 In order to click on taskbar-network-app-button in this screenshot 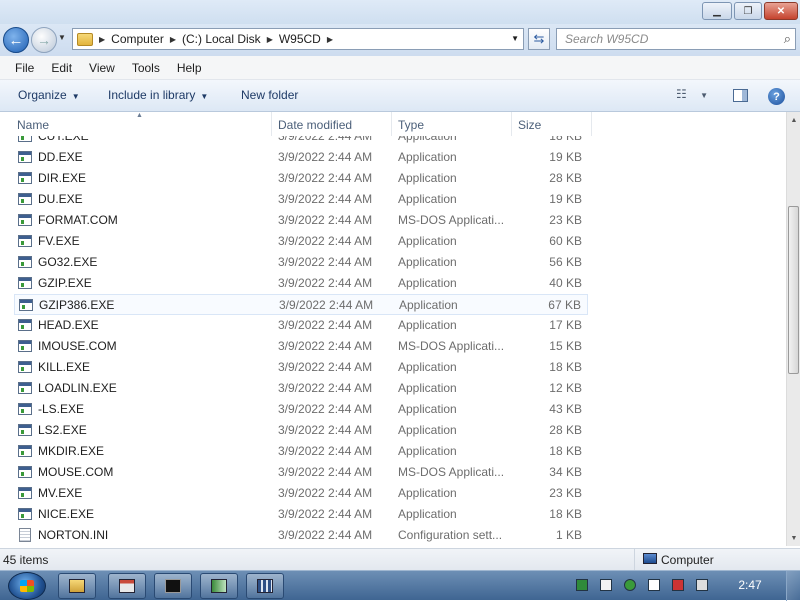, I will do `click(219, 586)`.